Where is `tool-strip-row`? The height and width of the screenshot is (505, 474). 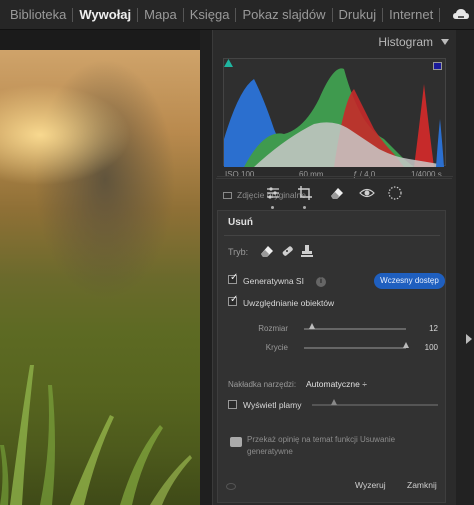 tool-strip-row is located at coordinates (334, 194).